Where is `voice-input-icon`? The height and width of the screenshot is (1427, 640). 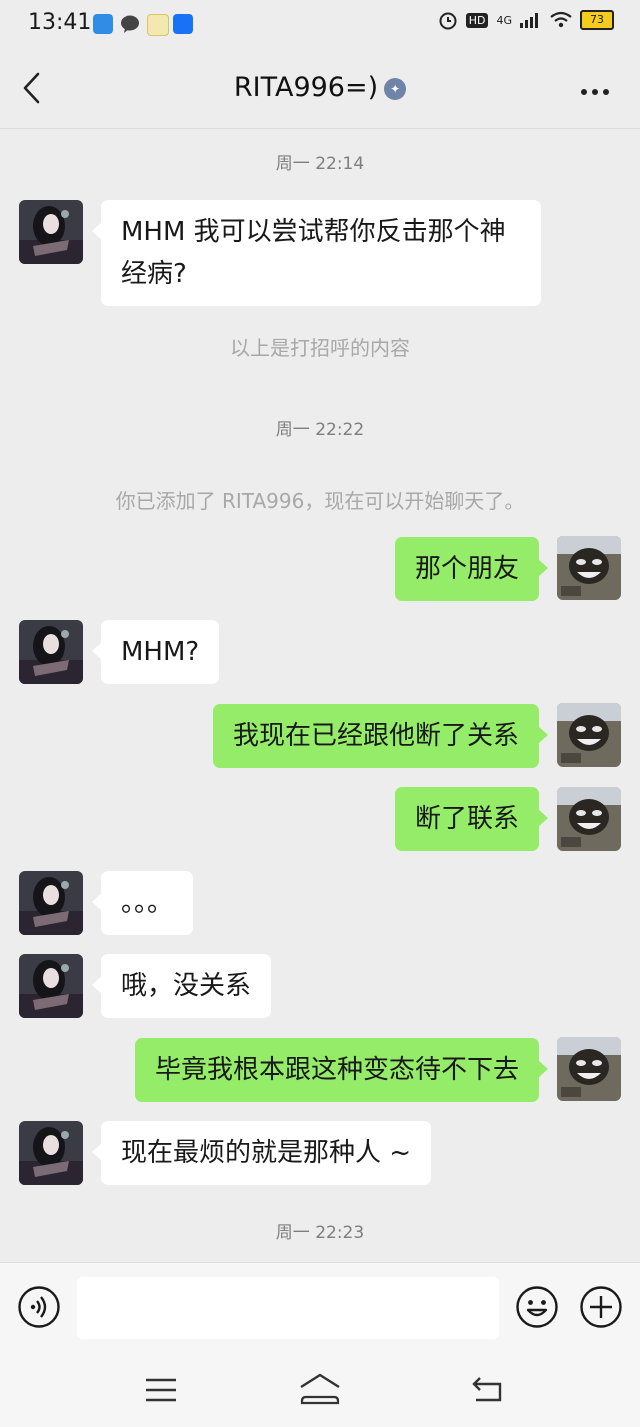
voice-input-icon is located at coordinates (39, 1307).